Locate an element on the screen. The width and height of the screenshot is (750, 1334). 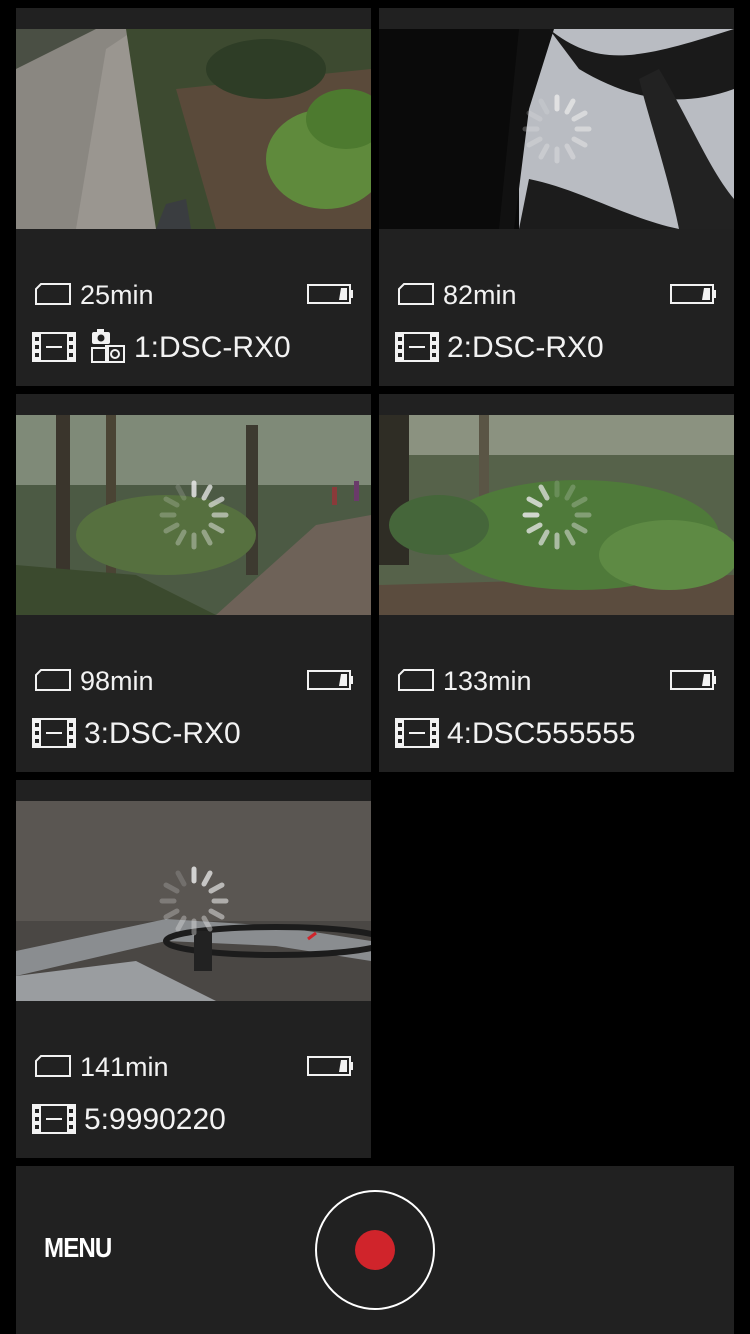
record-button is located at coordinates (375, 1250).